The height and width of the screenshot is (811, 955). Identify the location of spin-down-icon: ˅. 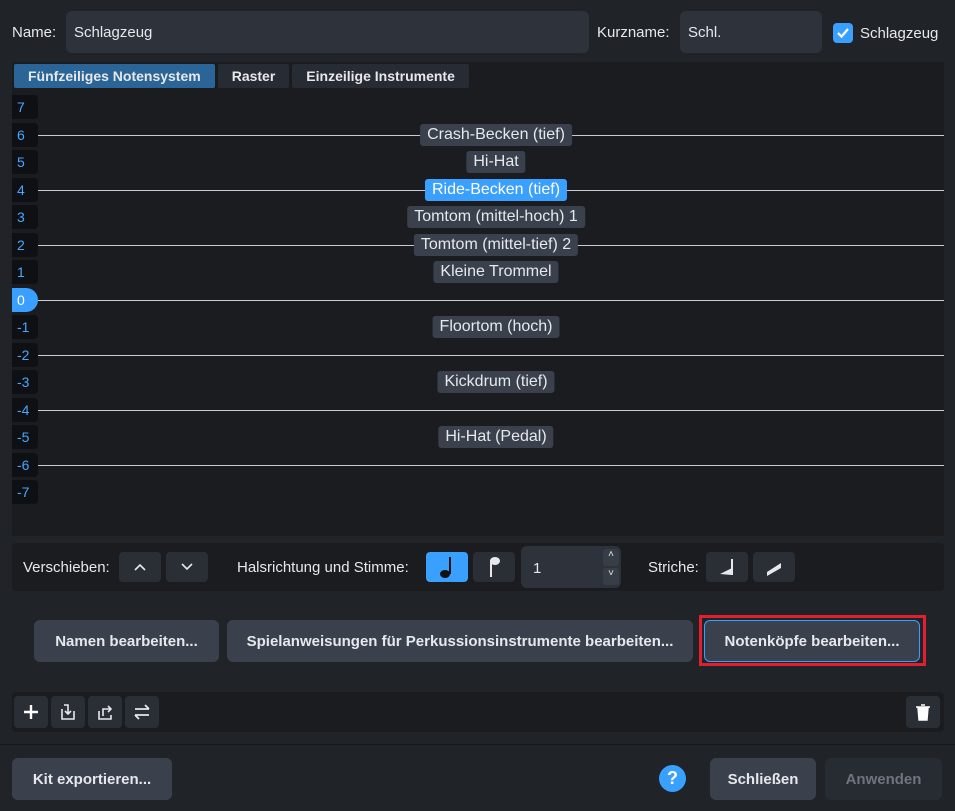
(611, 576).